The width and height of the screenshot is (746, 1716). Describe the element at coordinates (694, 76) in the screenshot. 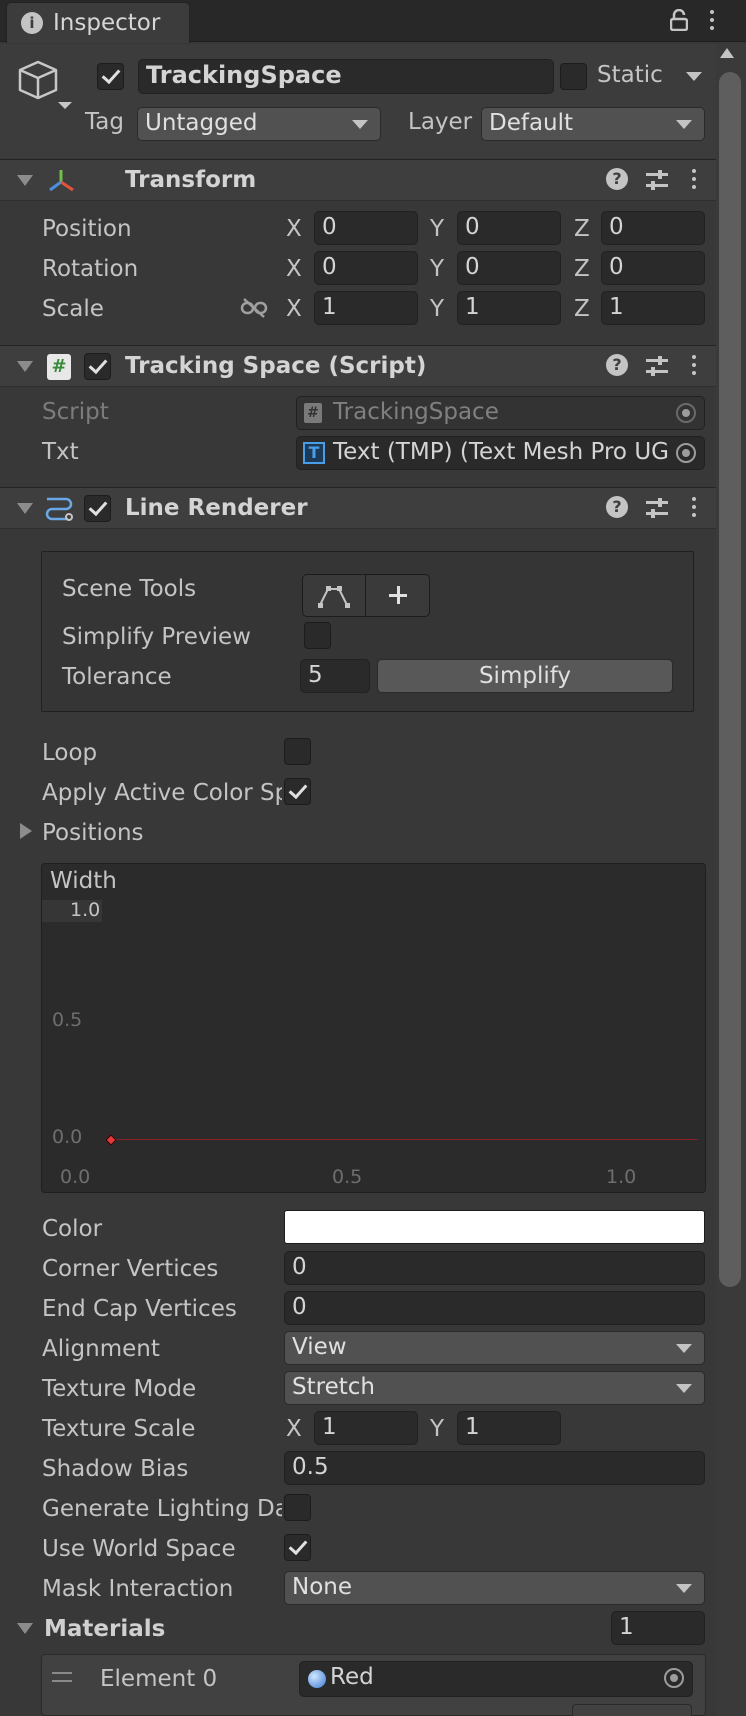

I see `static-dropdown-arrow-icon` at that location.